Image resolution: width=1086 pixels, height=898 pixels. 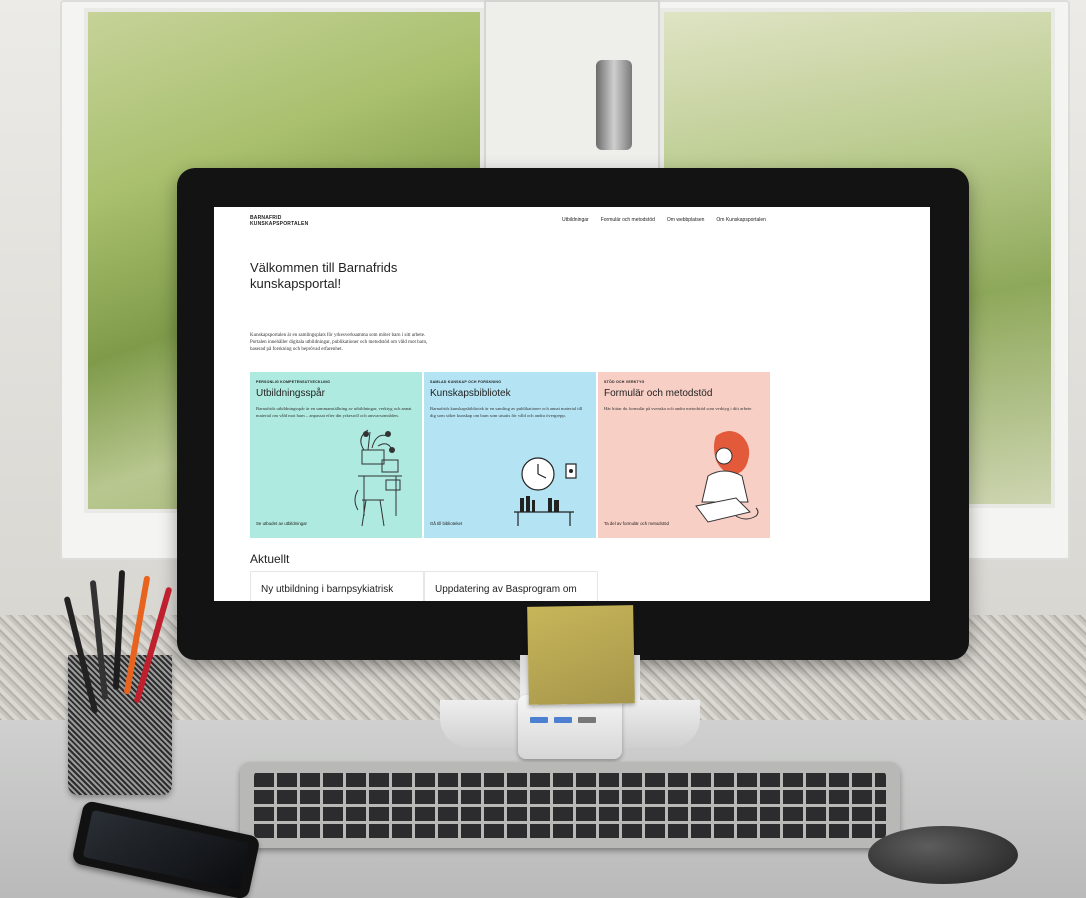 I want to click on card-eyebrow: SAMLAD KUNSKAP OCH FORSKNING, so click(x=466, y=382).